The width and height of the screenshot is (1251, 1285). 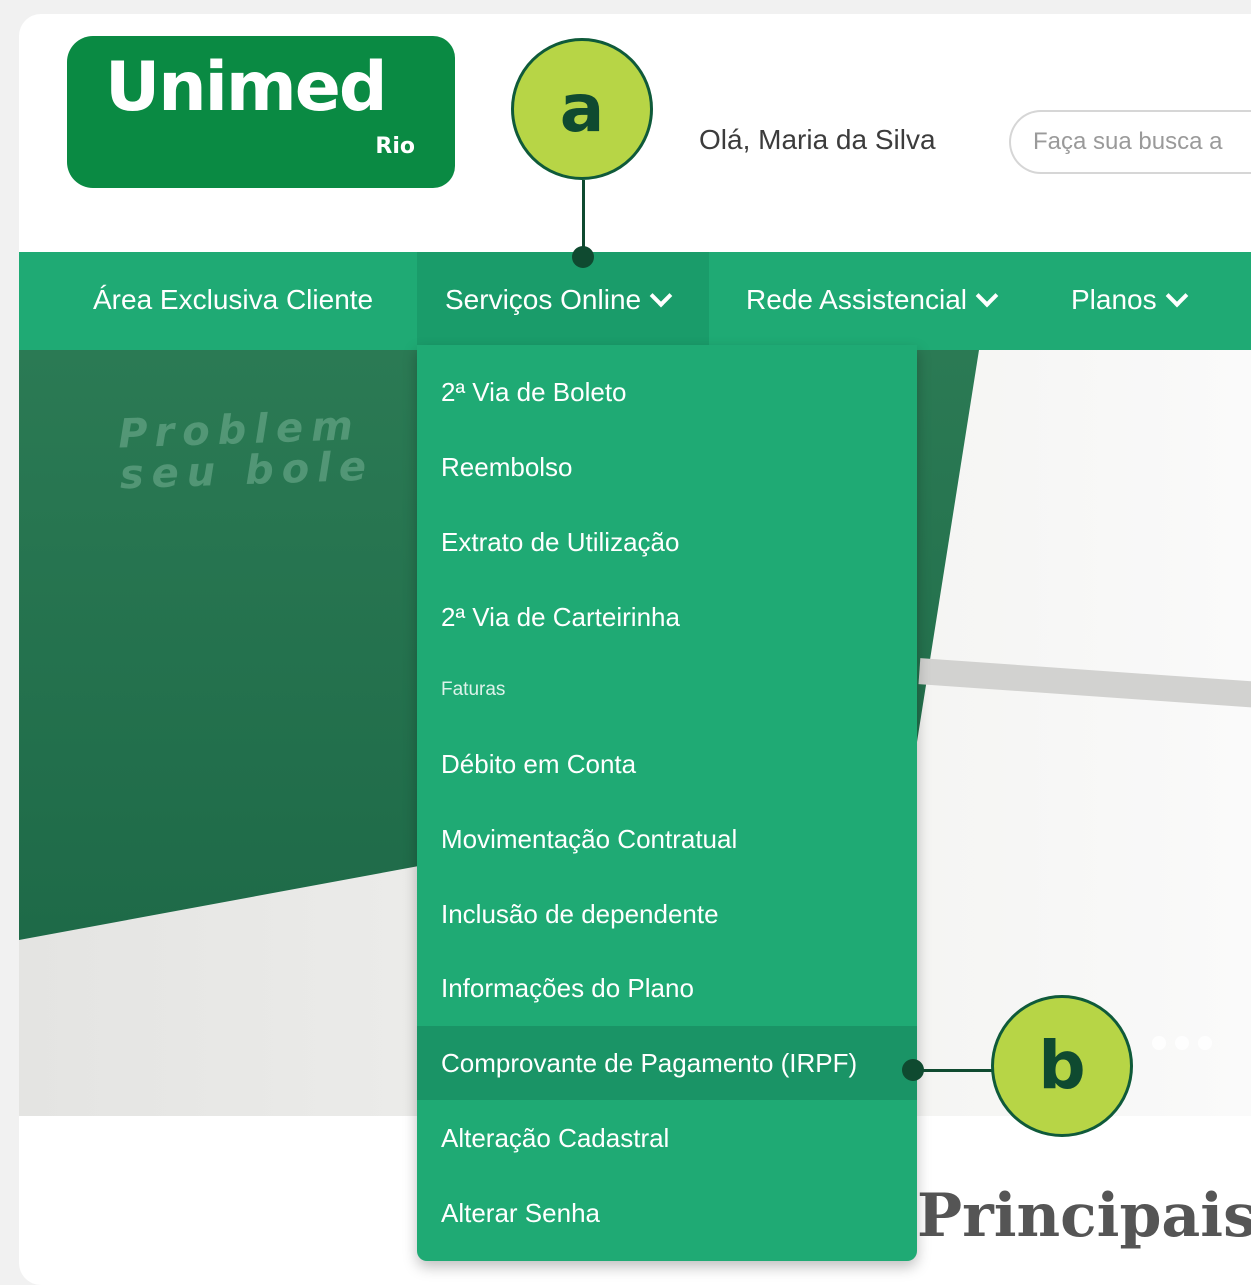 What do you see at coordinates (246, 471) in the screenshot?
I see `banner-text-line: seu bole` at bounding box center [246, 471].